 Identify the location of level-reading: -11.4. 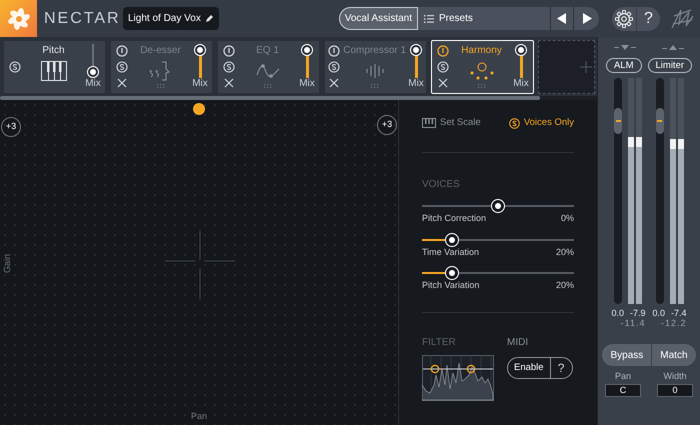
(633, 323).